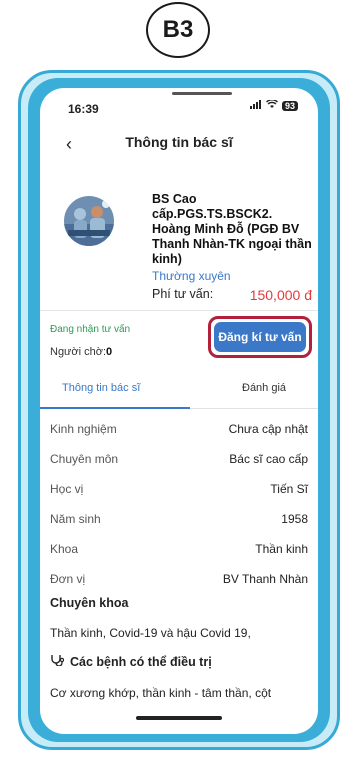 The height and width of the screenshot is (758, 358). What do you see at coordinates (179, 429) in the screenshot?
I see `info-row: Kinh nghiệm Chưa cập nhật` at bounding box center [179, 429].